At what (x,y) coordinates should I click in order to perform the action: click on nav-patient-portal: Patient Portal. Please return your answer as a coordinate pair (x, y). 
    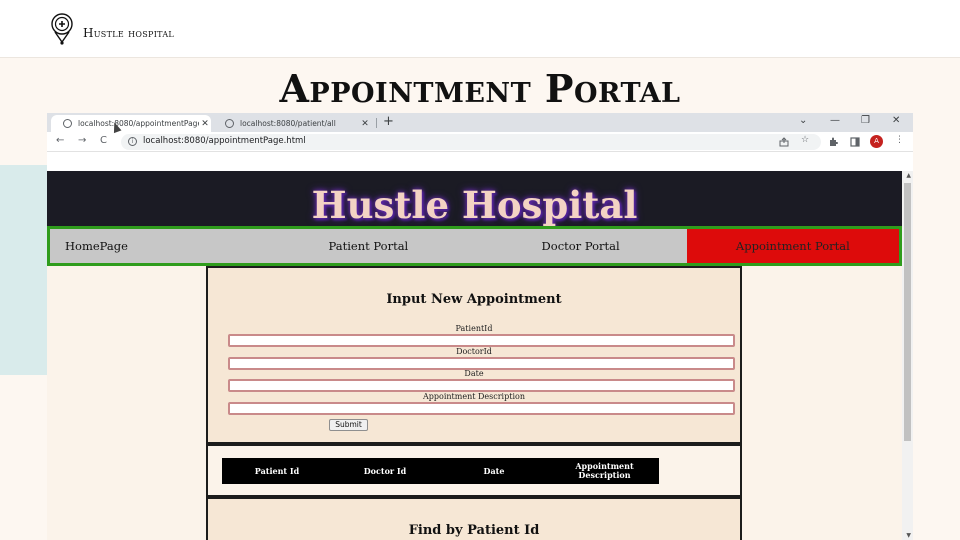
    Looking at the image, I should click on (368, 246).